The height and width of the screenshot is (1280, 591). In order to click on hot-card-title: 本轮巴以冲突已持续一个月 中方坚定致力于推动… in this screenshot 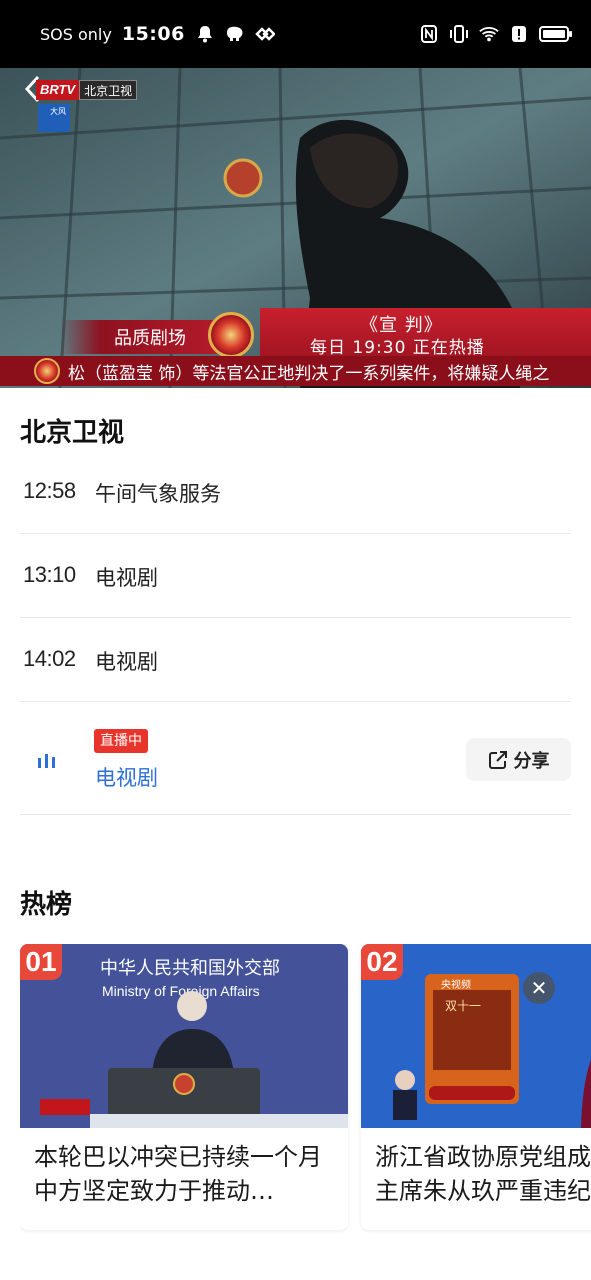, I will do `click(178, 1174)`.